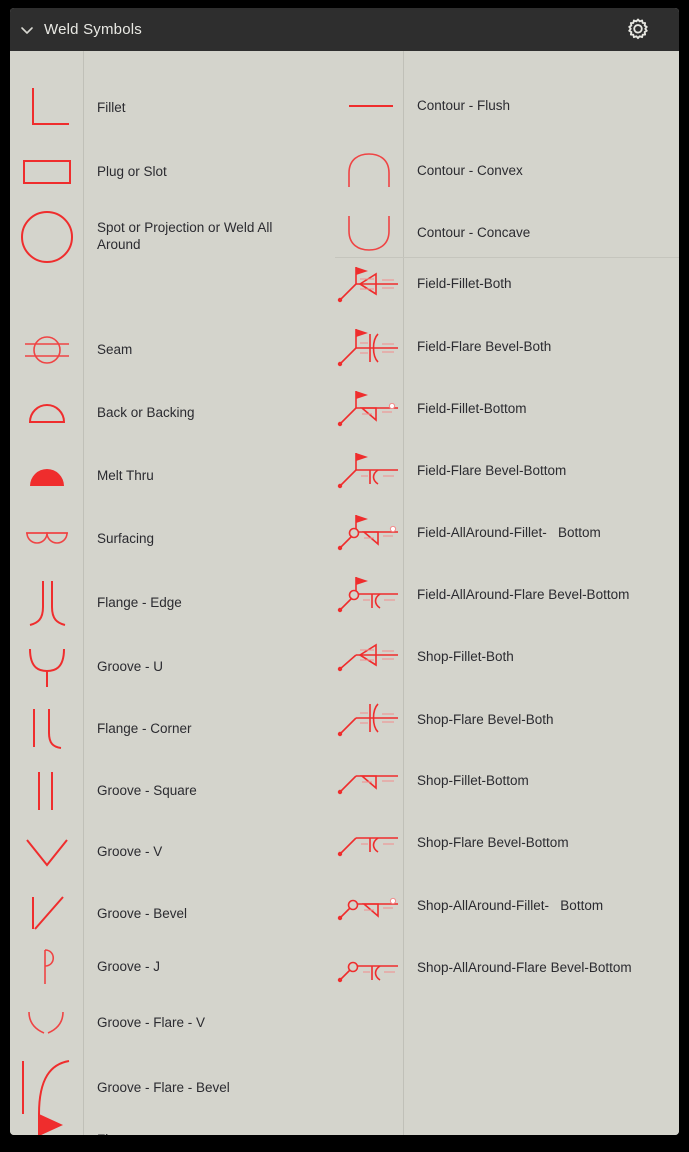 This screenshot has width=689, height=1152. Describe the element at coordinates (369, 347) in the screenshot. I see `field-flare-bevel-both-symbol` at that location.